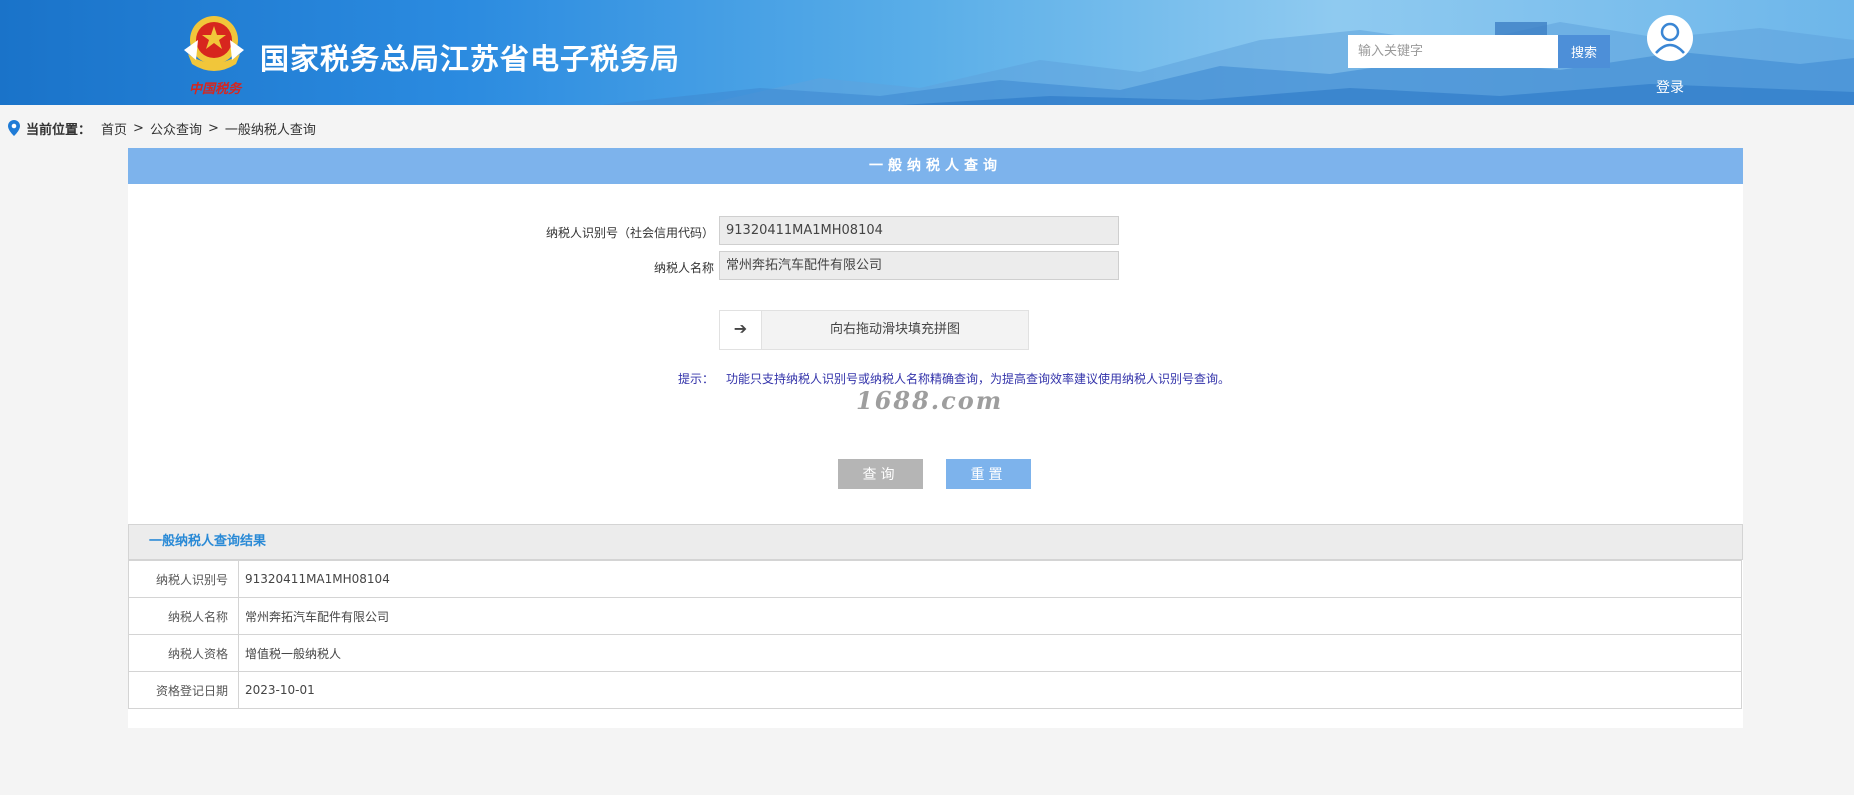  I want to click on location-pin-icon, so click(14, 128).